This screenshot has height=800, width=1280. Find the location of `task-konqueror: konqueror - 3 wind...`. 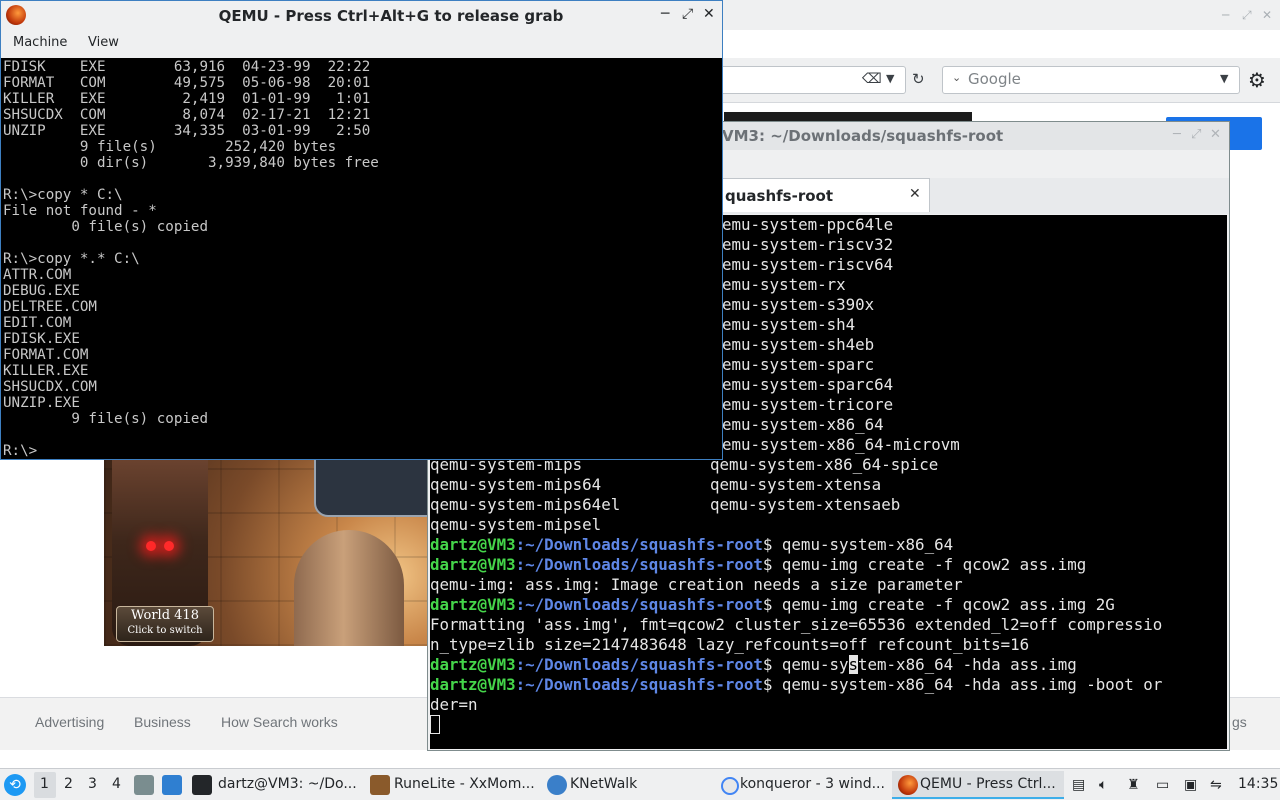

task-konqueror: konqueror - 3 wind... is located at coordinates (812, 784).